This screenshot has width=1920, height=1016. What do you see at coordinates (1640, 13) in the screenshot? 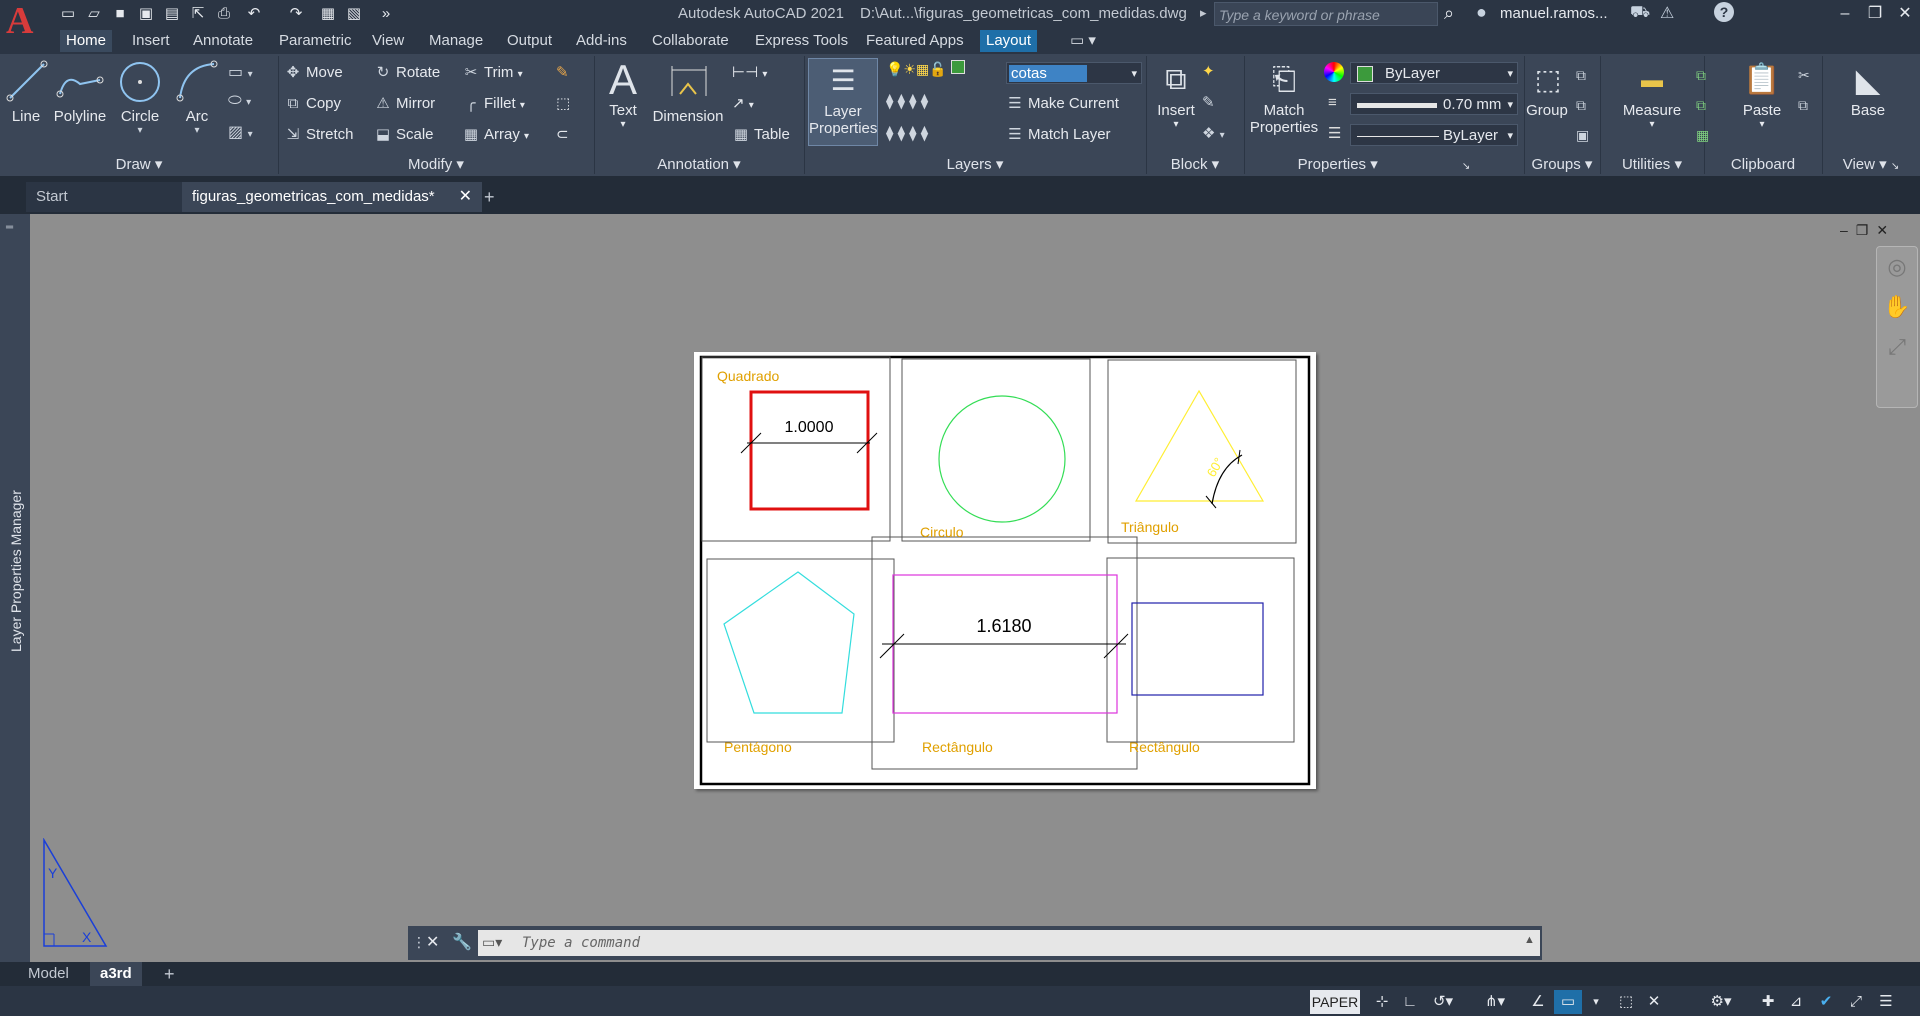
I see `cart-icon: ⛟` at bounding box center [1640, 13].